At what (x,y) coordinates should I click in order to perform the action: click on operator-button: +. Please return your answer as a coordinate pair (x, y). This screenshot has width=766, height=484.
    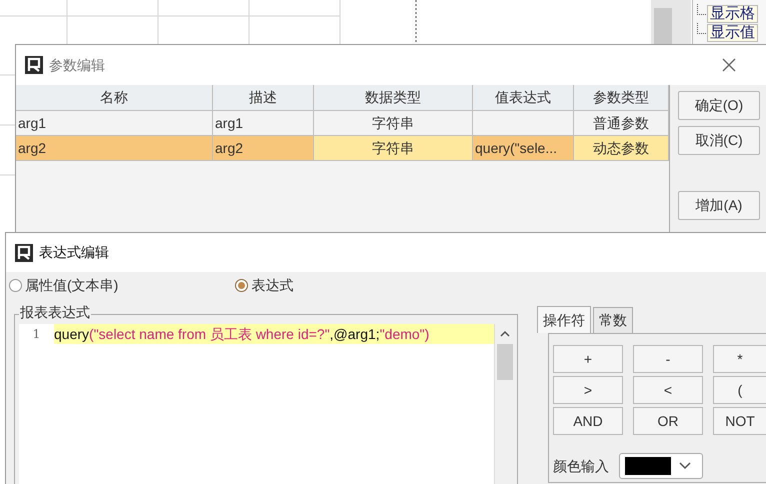
    Looking at the image, I should click on (588, 359).